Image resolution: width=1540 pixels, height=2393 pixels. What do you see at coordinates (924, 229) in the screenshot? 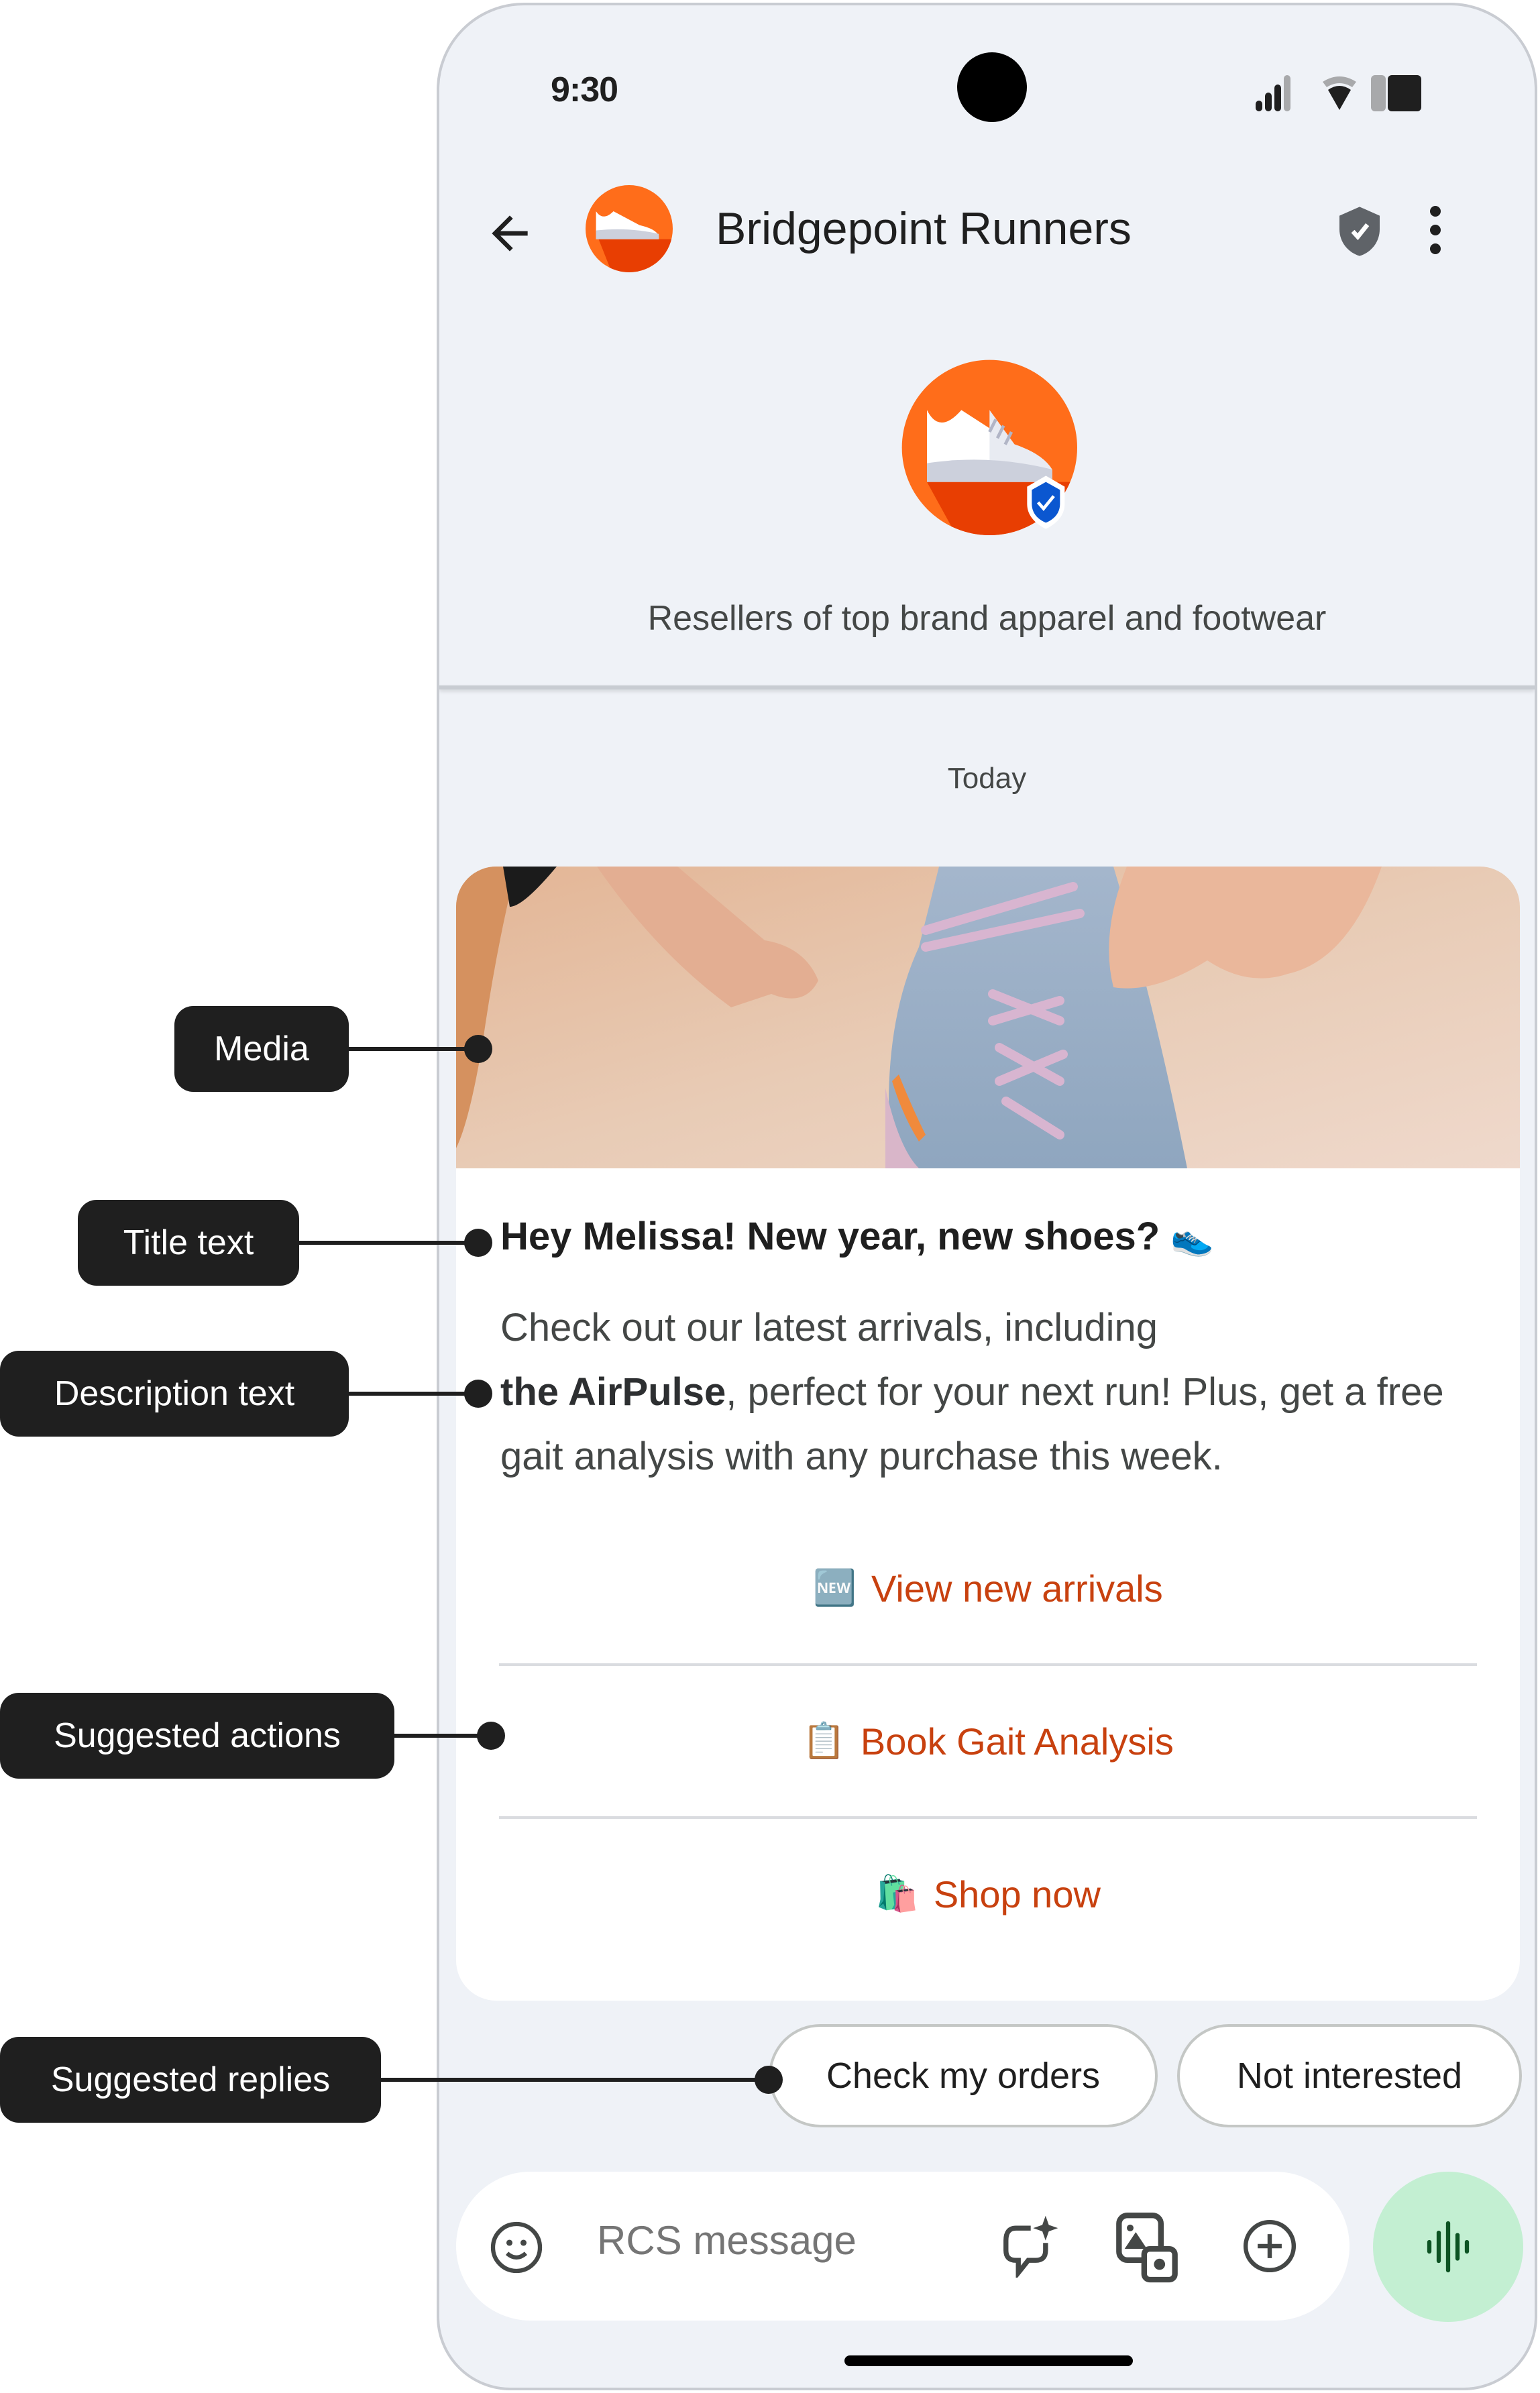
I see `business-name: Bridgepoint Runners` at bounding box center [924, 229].